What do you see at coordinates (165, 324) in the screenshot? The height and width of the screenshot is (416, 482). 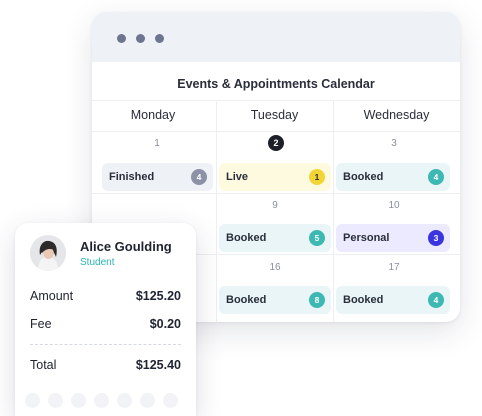 I see `fee-value: $0.20` at bounding box center [165, 324].